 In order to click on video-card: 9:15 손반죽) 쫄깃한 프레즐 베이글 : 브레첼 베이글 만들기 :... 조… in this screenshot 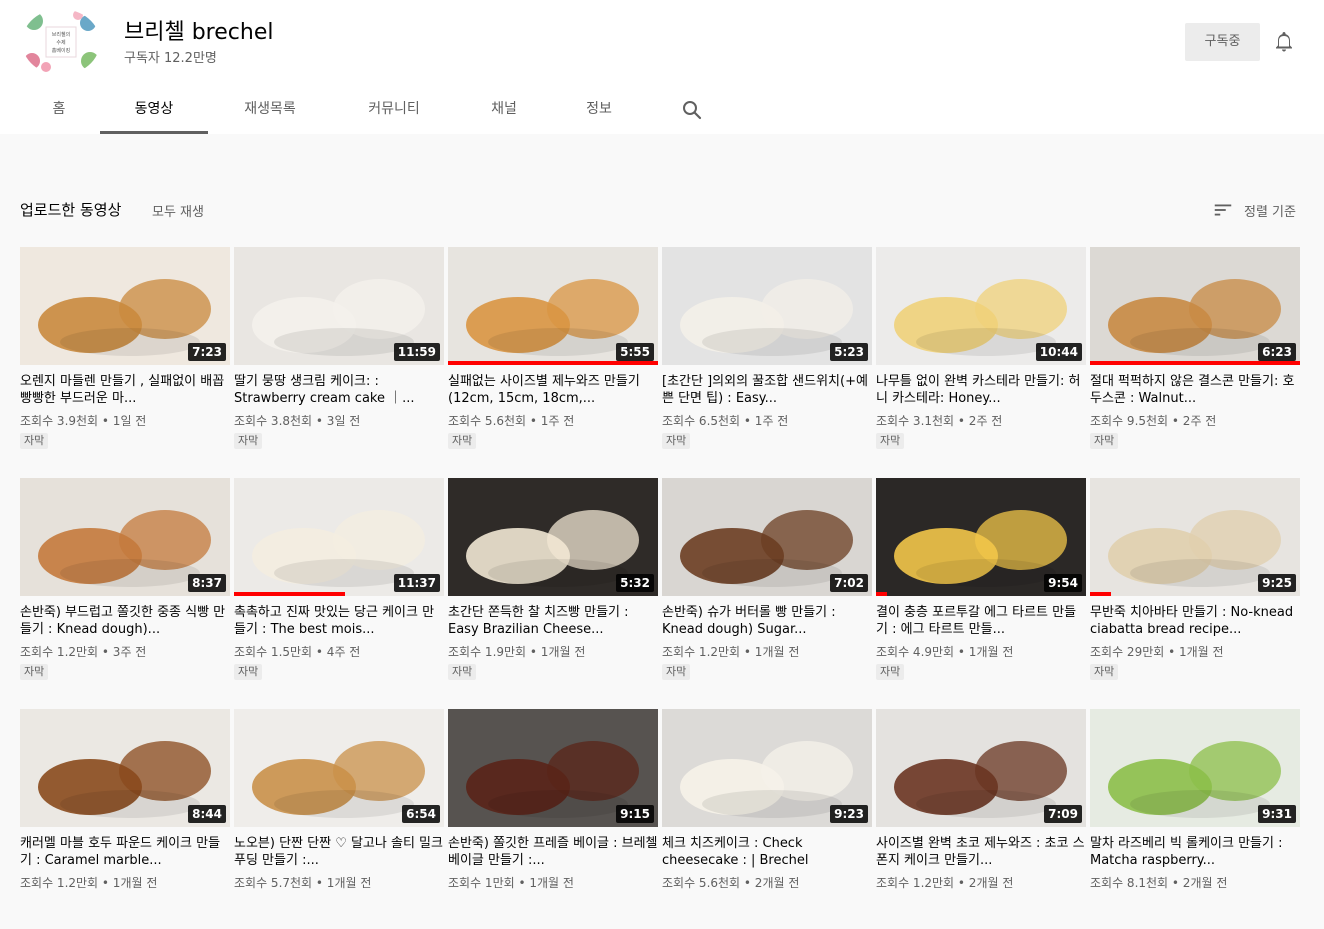, I will do `click(553, 819)`.